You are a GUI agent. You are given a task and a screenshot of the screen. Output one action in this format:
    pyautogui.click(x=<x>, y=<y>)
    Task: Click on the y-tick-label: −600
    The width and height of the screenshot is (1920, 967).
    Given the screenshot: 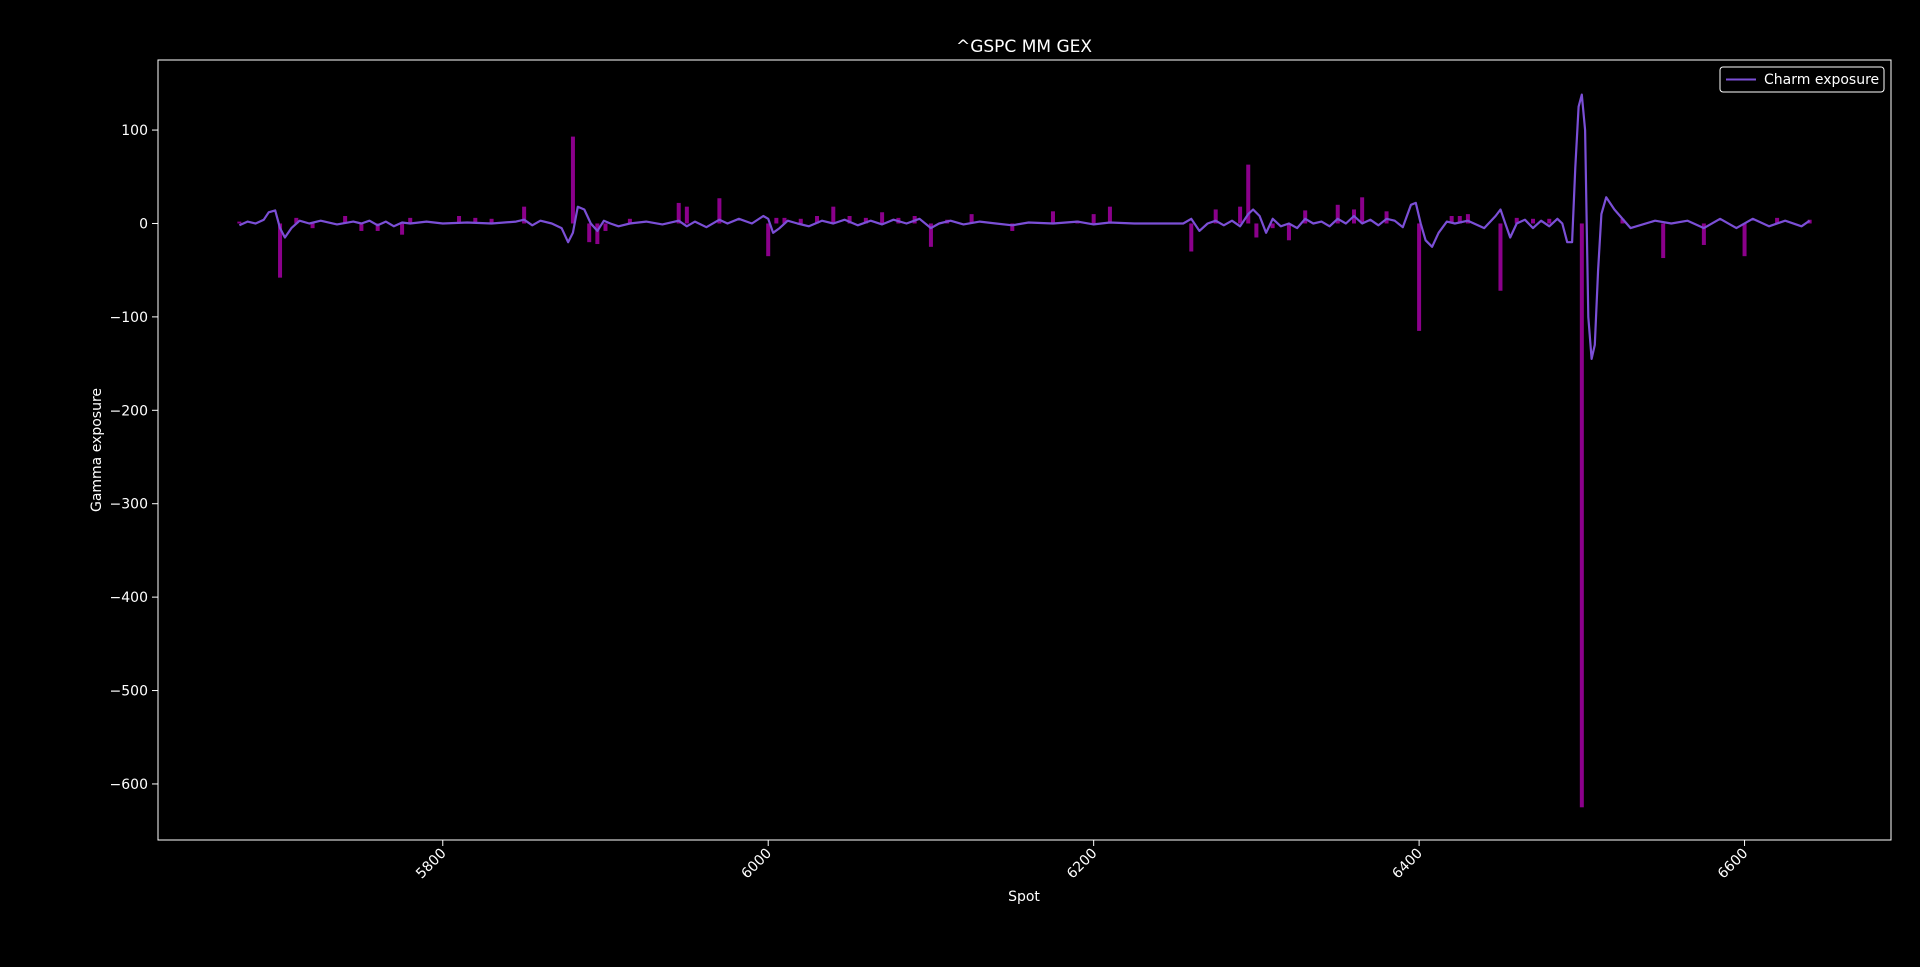 What is the action you would take?
    pyautogui.click(x=129, y=785)
    